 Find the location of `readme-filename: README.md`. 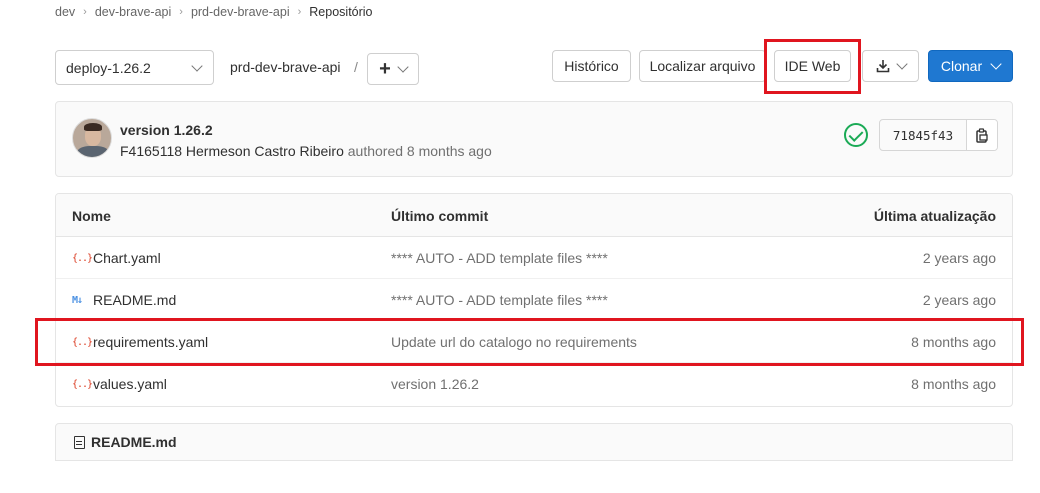

readme-filename: README.md is located at coordinates (134, 442).